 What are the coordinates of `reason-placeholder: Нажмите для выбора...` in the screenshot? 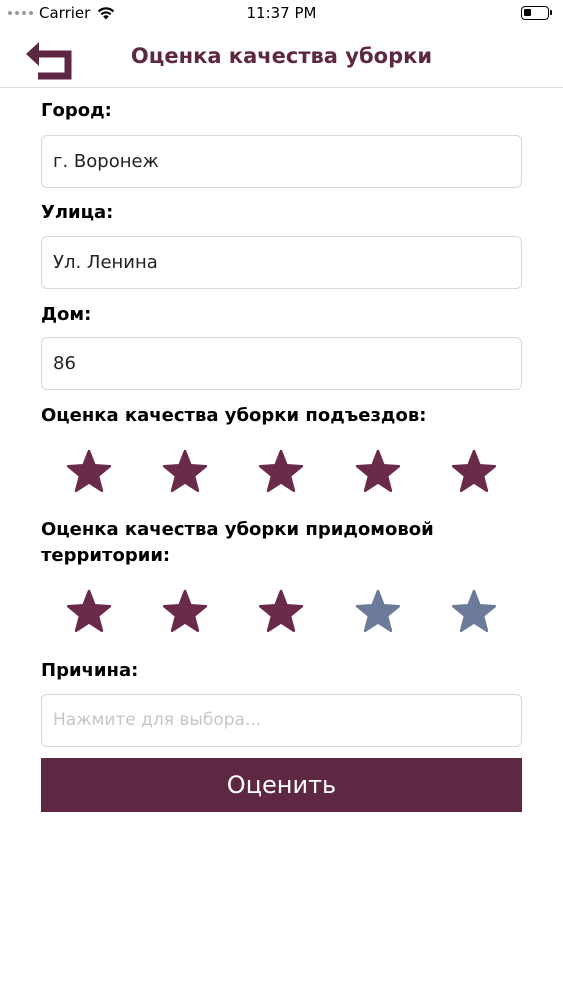 It's located at (157, 720).